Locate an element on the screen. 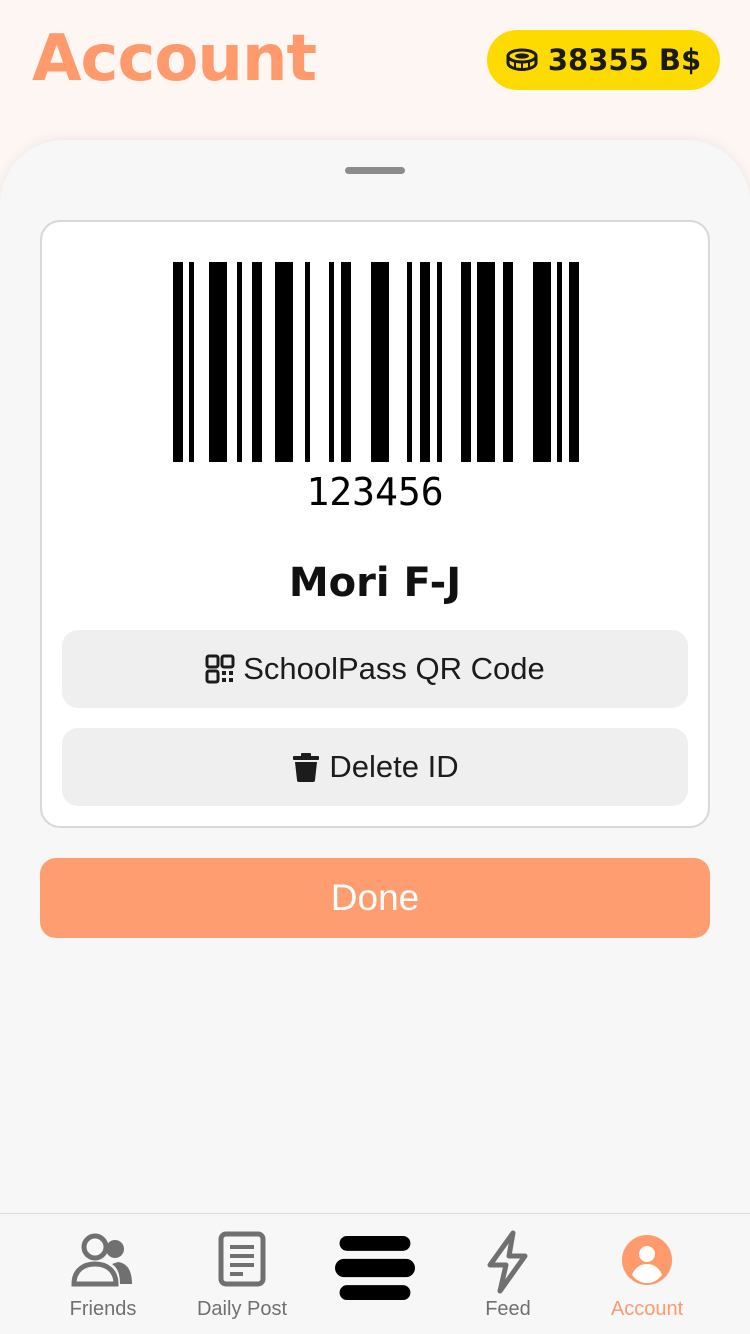  tab-label-daily-post: Daily Post is located at coordinates (242, 1309).